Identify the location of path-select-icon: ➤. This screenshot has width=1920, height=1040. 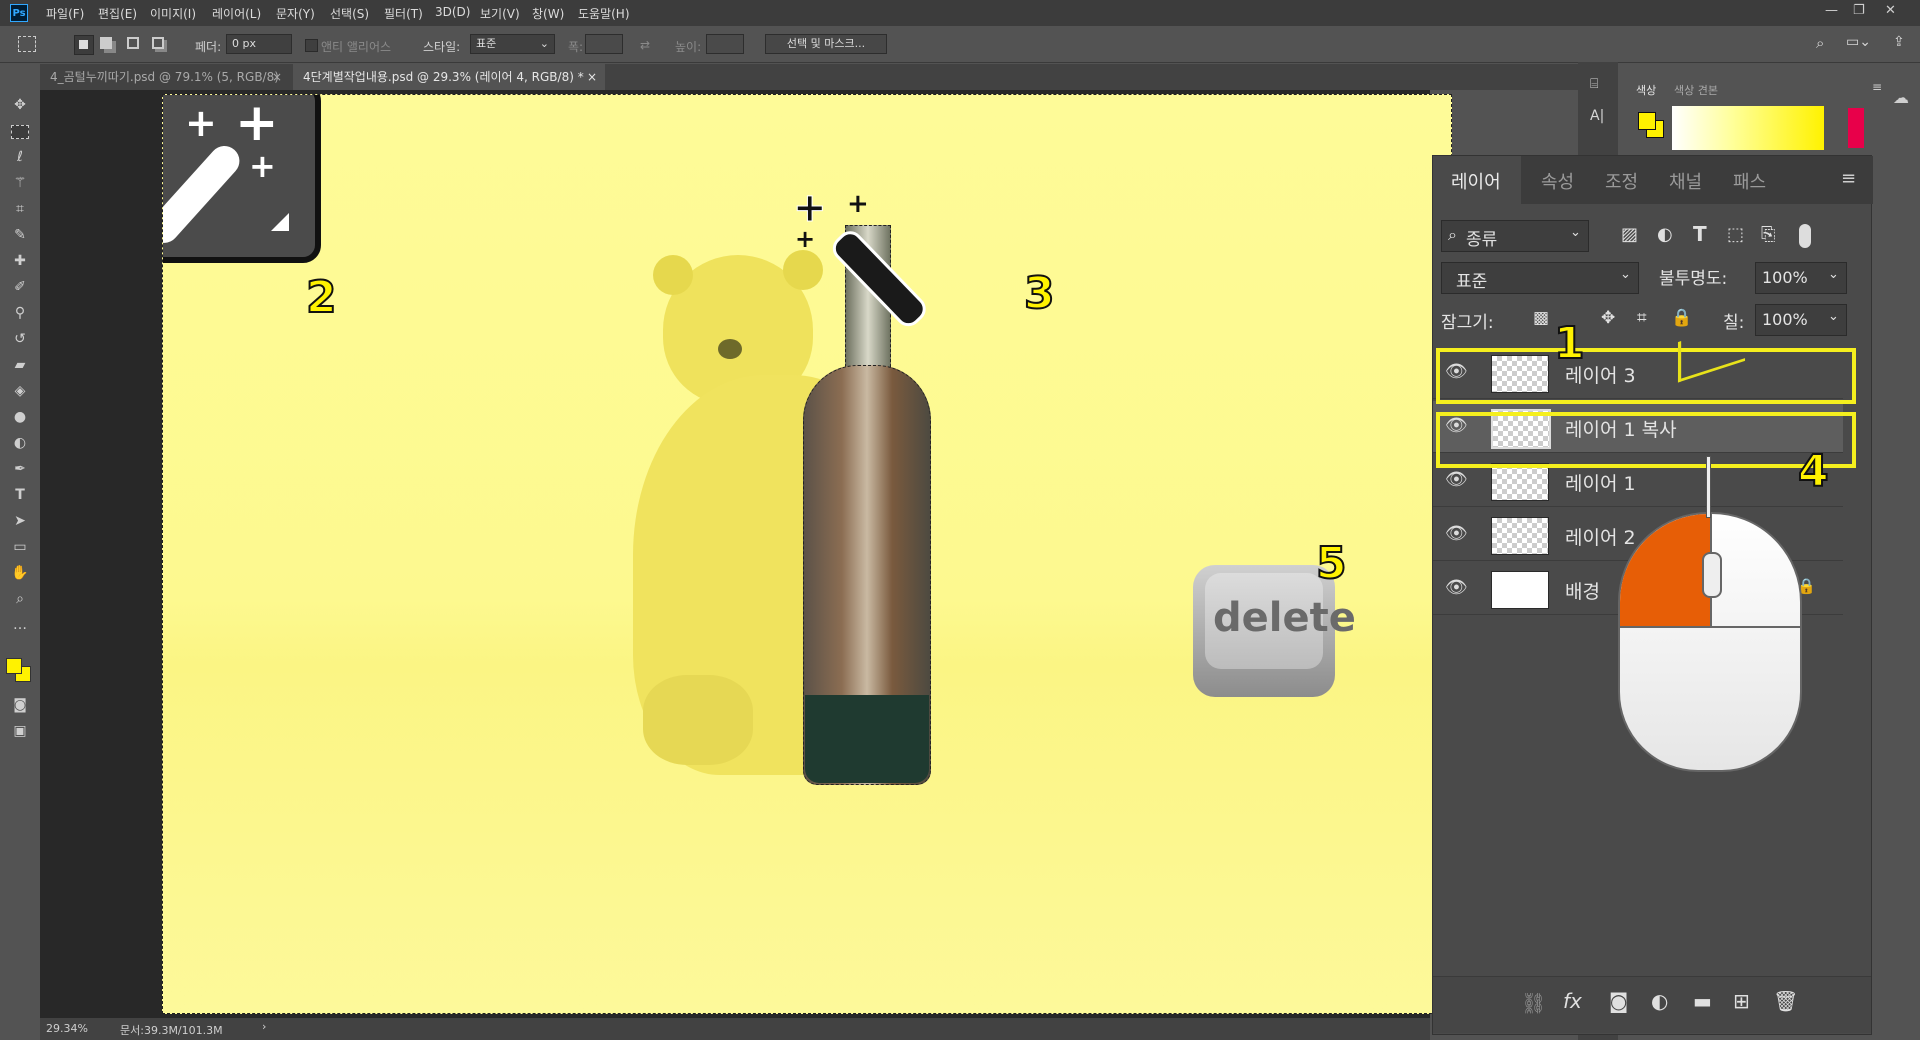
(20, 521).